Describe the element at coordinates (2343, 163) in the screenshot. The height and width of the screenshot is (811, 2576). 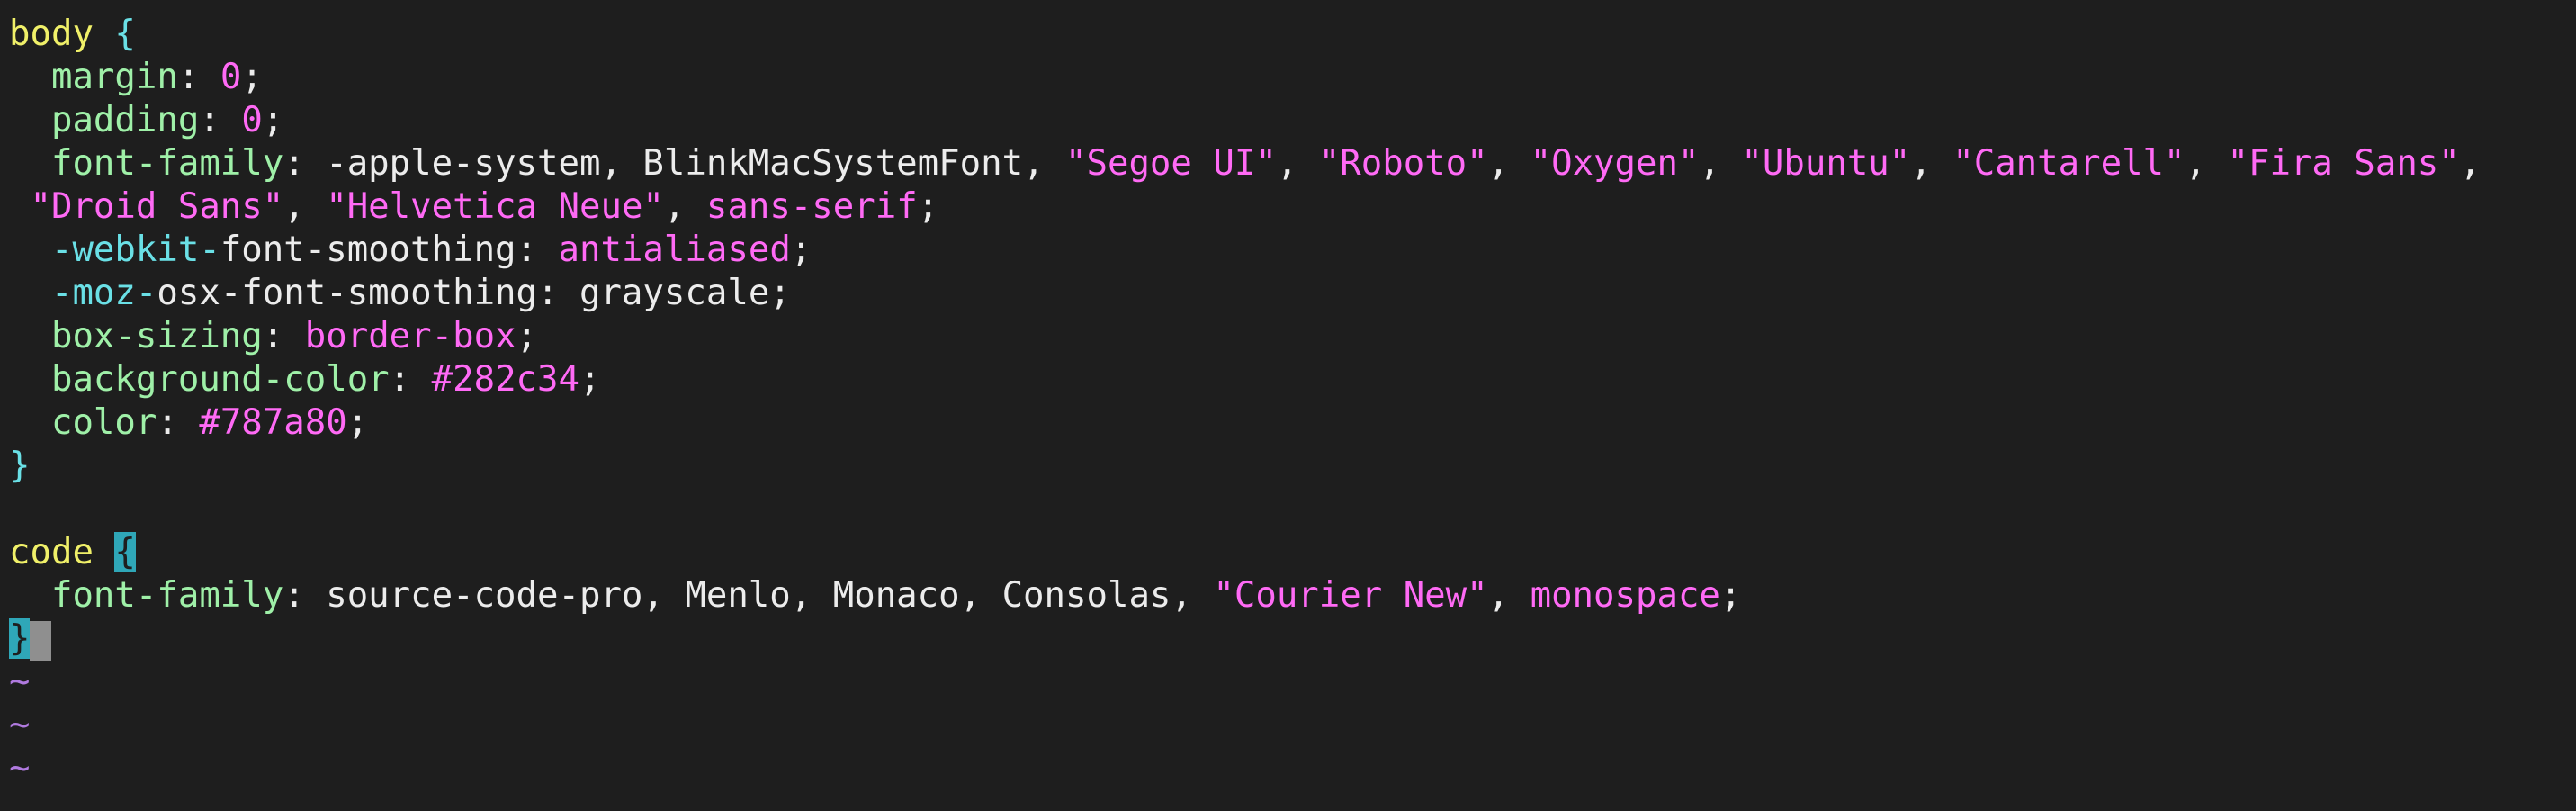
I see `code-token: "Fira Sans"` at that location.